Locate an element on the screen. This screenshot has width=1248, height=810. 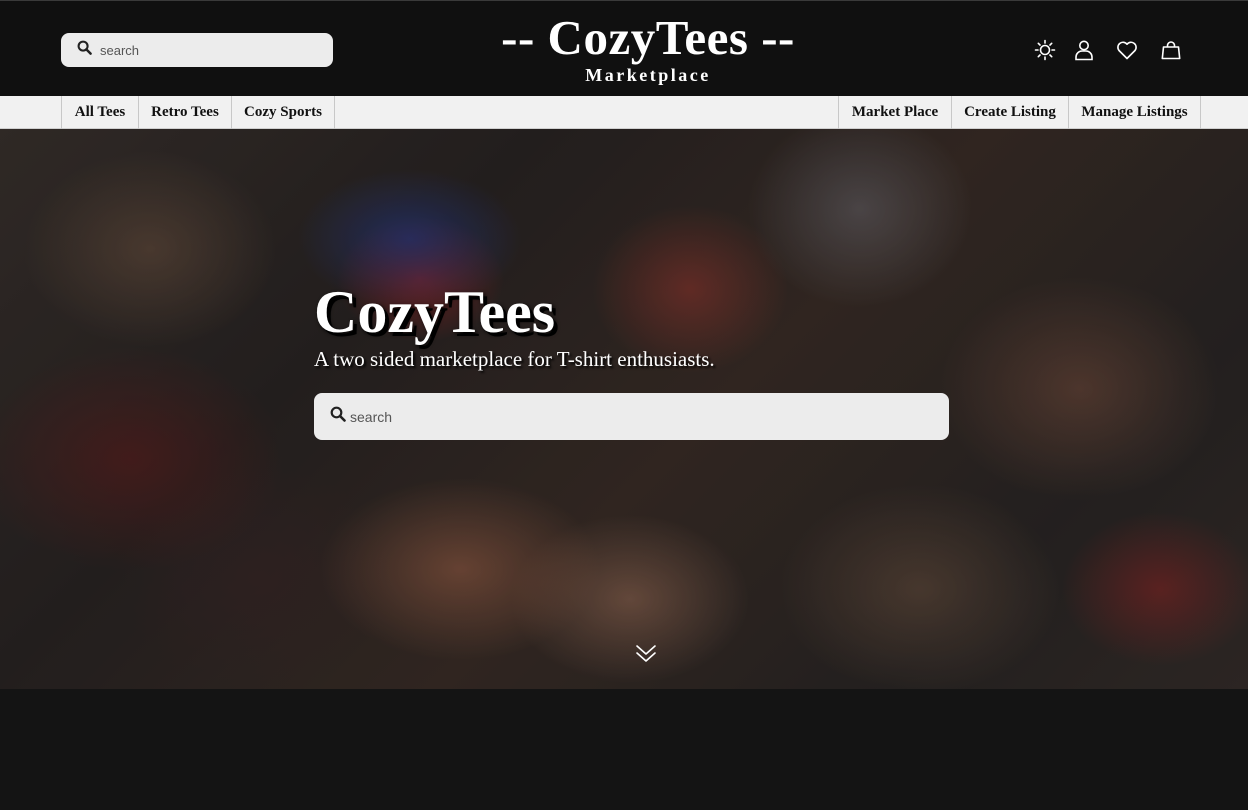
header-search-box is located at coordinates (197, 50).